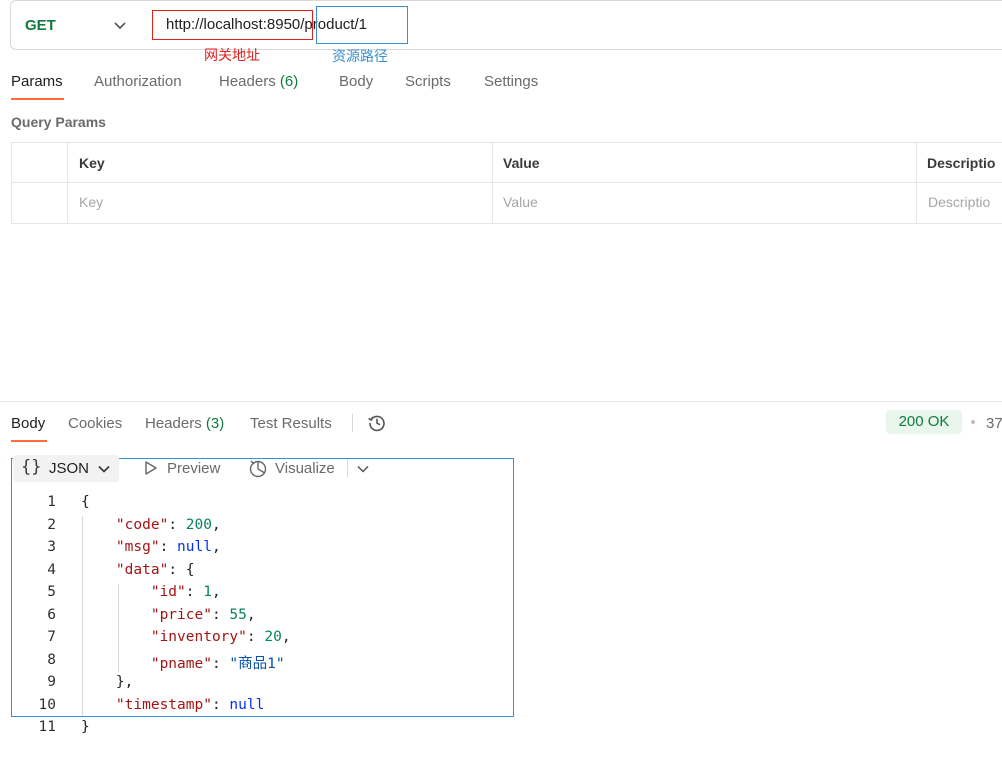  I want to click on response-tab-test-results: Test Results, so click(291, 423).